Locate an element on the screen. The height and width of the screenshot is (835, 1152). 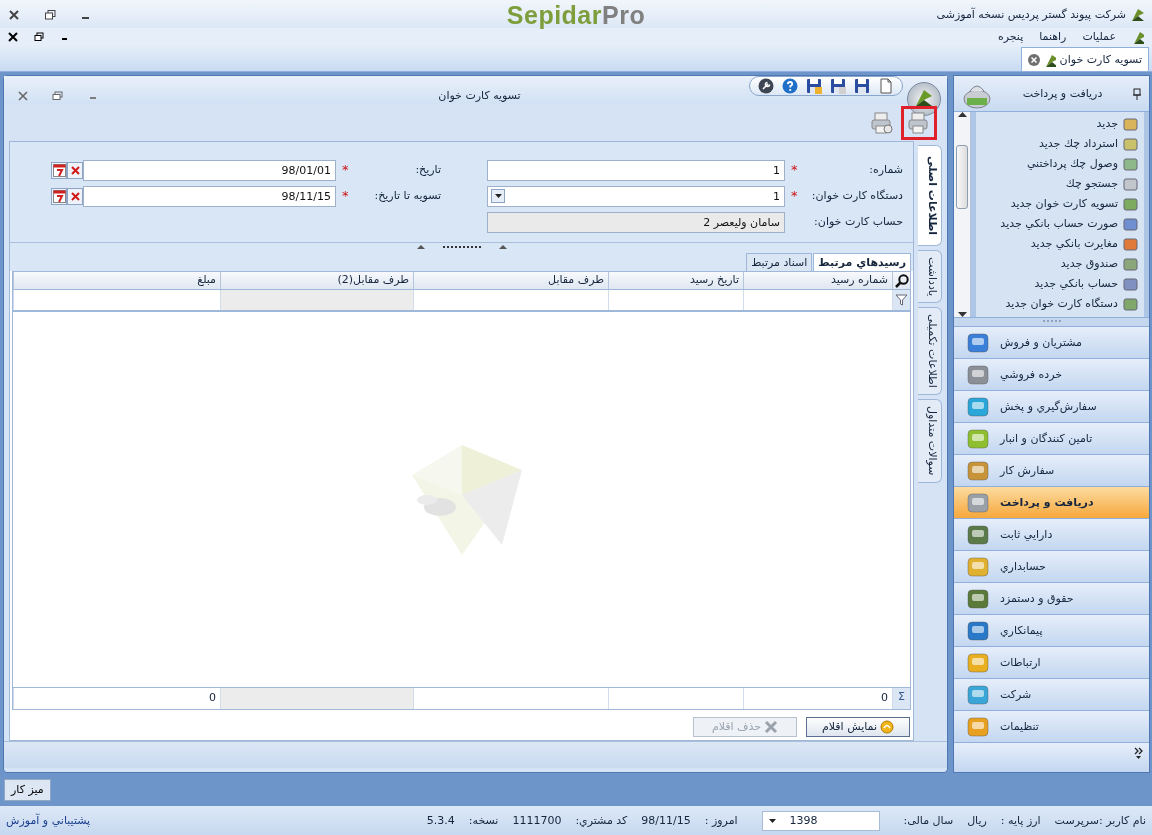
dropdown-field: 1 is located at coordinates (636, 196).